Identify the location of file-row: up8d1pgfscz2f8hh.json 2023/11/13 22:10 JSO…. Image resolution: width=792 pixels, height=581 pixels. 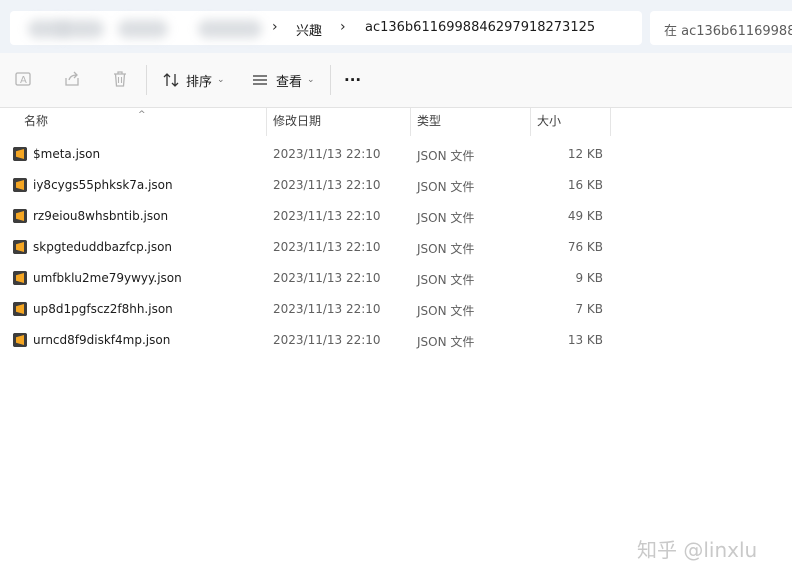
(396, 309).